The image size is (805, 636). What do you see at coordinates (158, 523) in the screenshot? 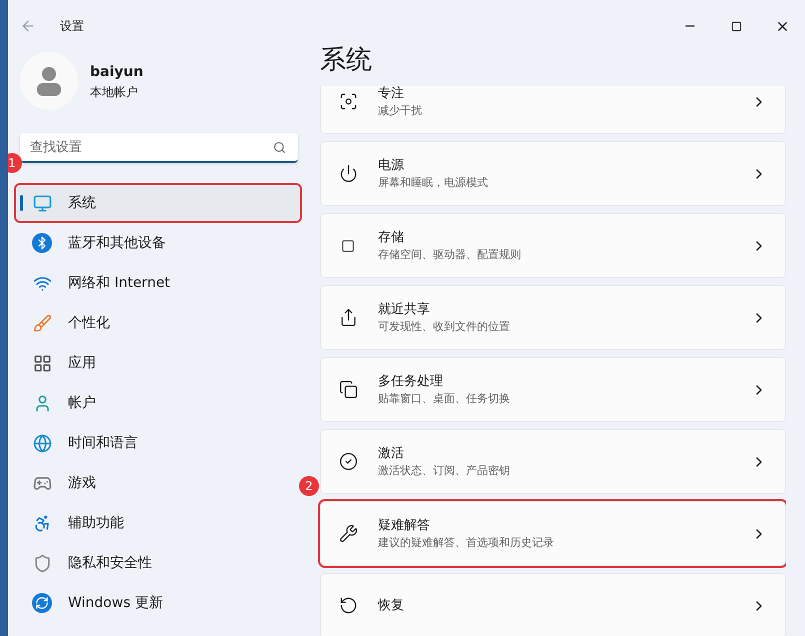
I see `nav-item: 辅助功能` at bounding box center [158, 523].